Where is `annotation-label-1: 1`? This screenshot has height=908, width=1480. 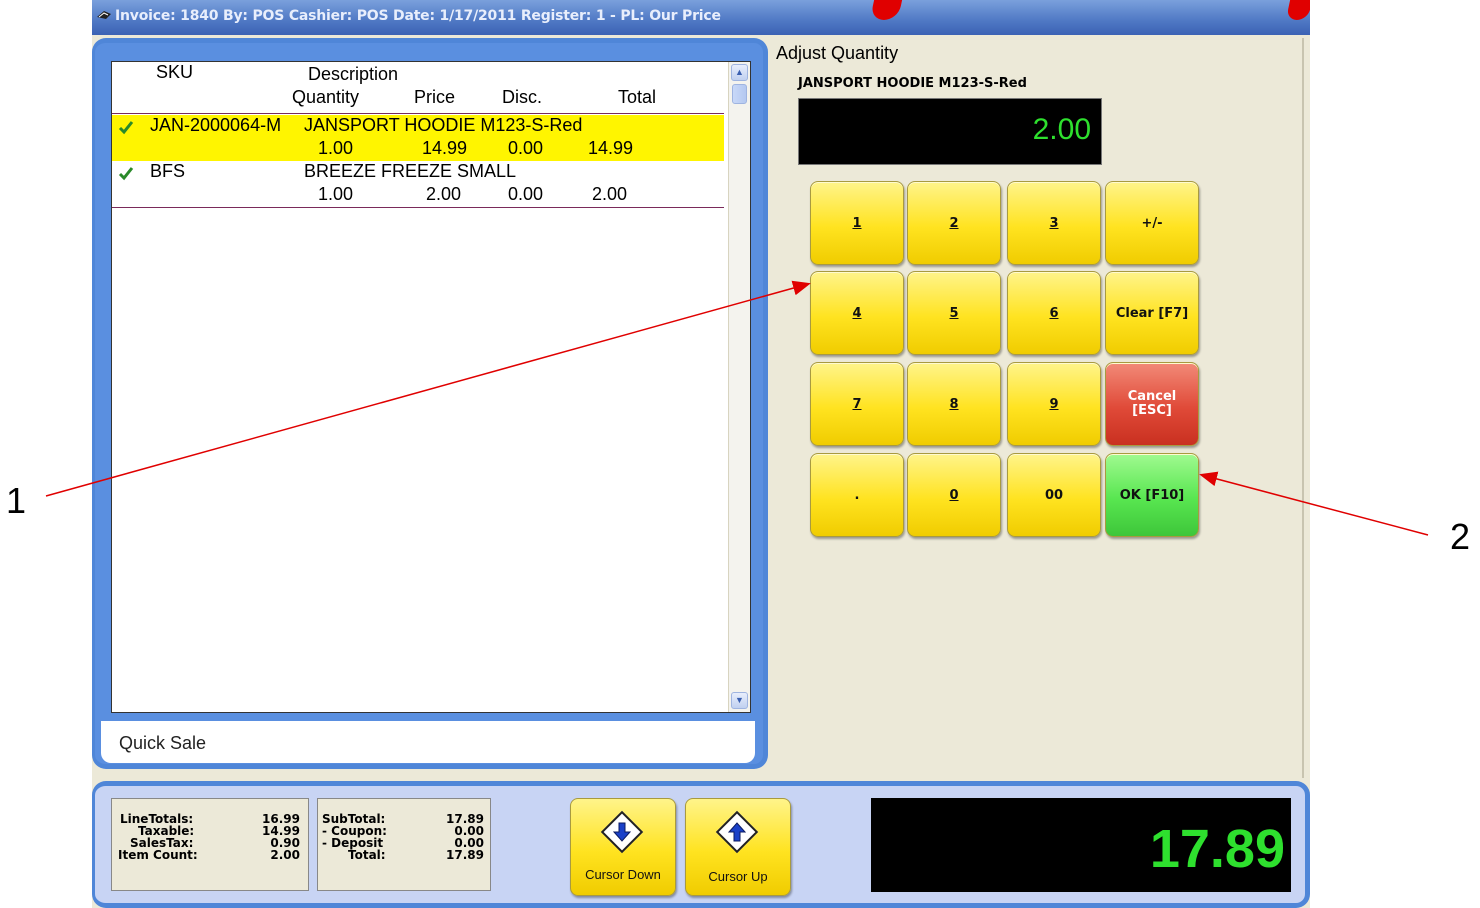 annotation-label-1: 1 is located at coordinates (16, 500).